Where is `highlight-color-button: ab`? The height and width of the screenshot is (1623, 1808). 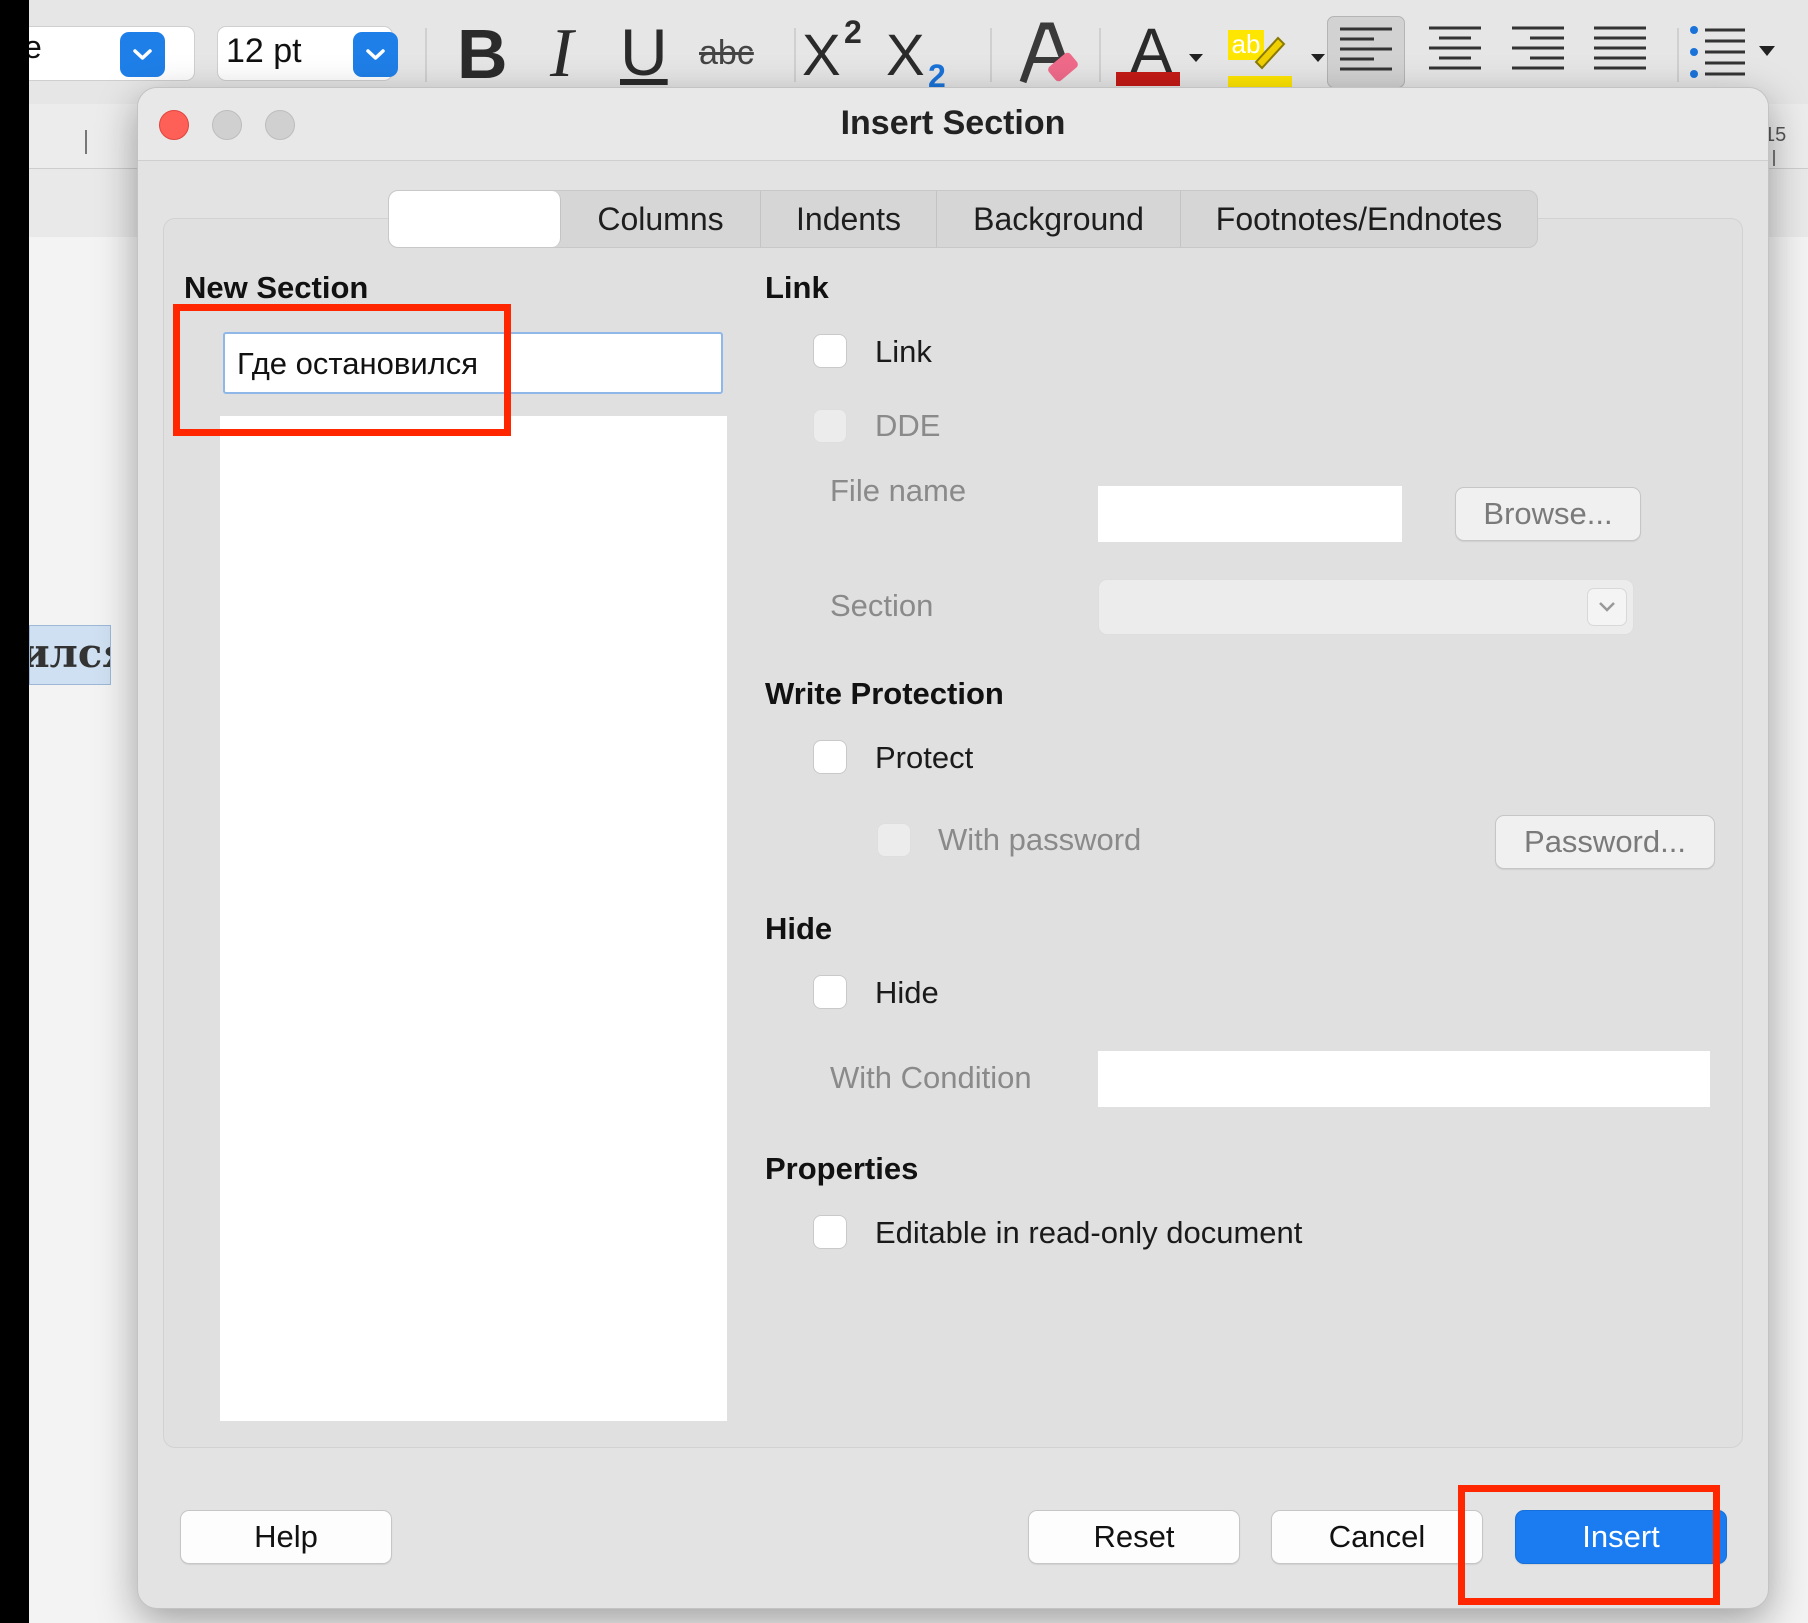 highlight-color-button: ab is located at coordinates (1276, 54).